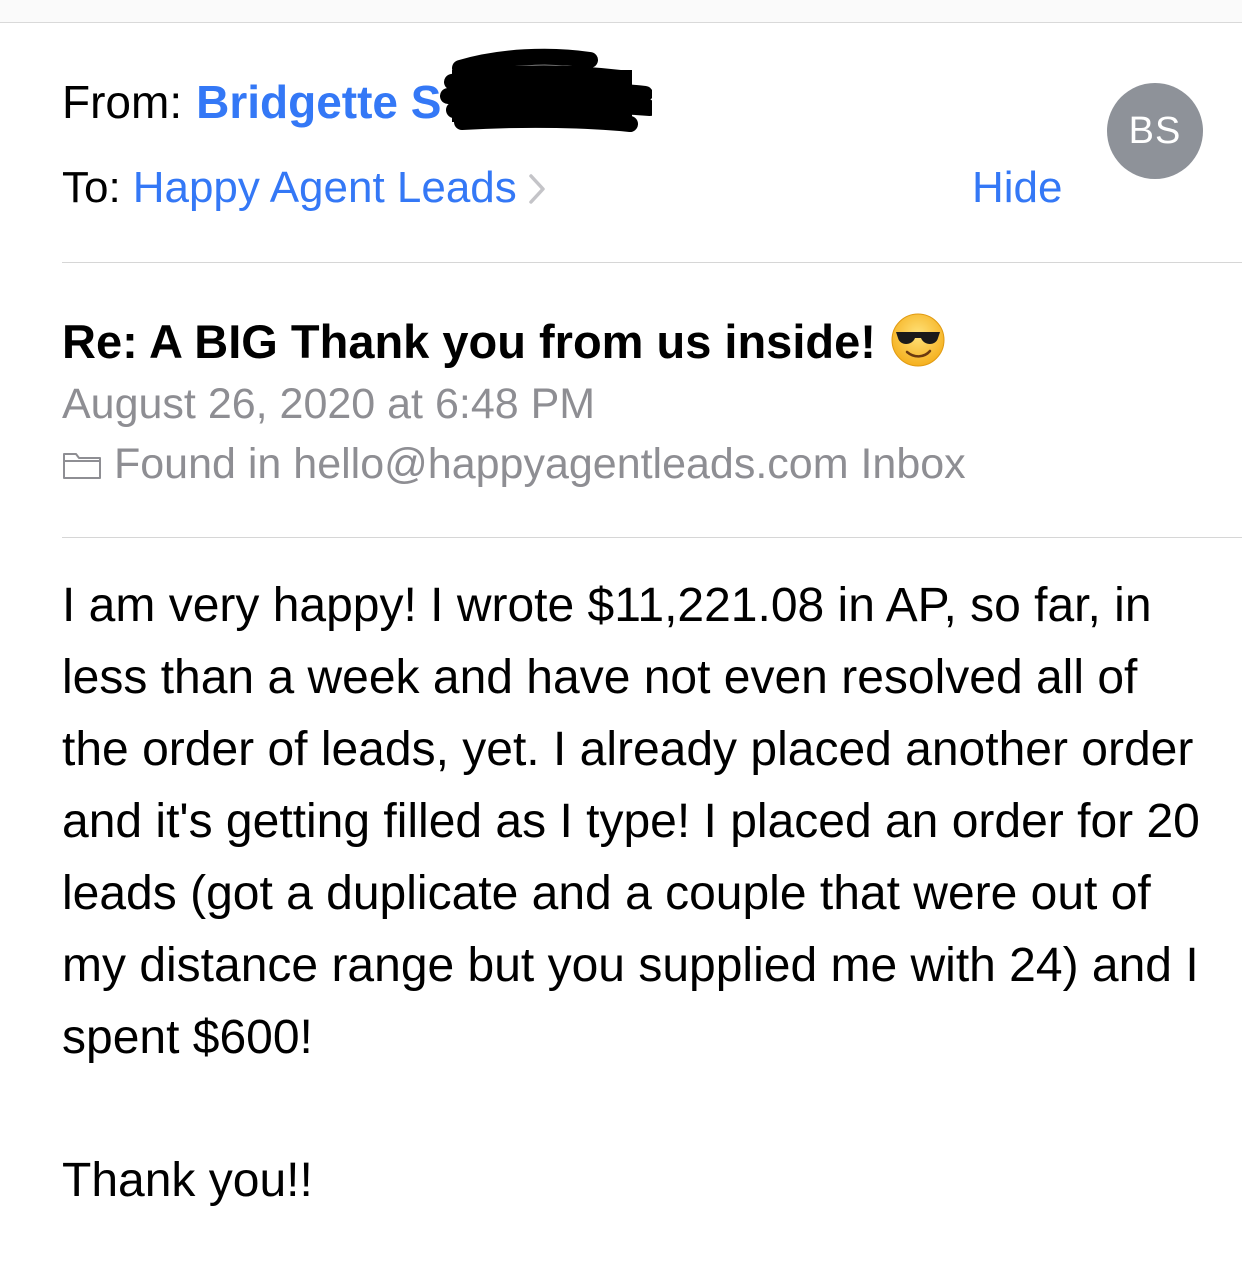 This screenshot has width=1242, height=1279. I want to click on subject-divider, so click(652, 537).